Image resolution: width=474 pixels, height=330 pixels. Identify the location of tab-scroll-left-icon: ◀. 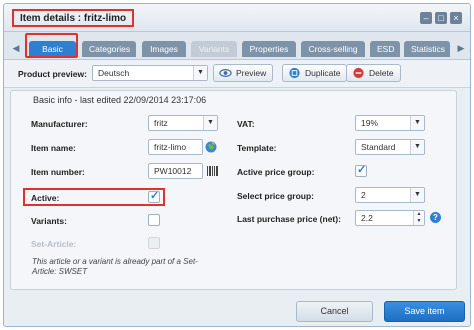
(16, 48).